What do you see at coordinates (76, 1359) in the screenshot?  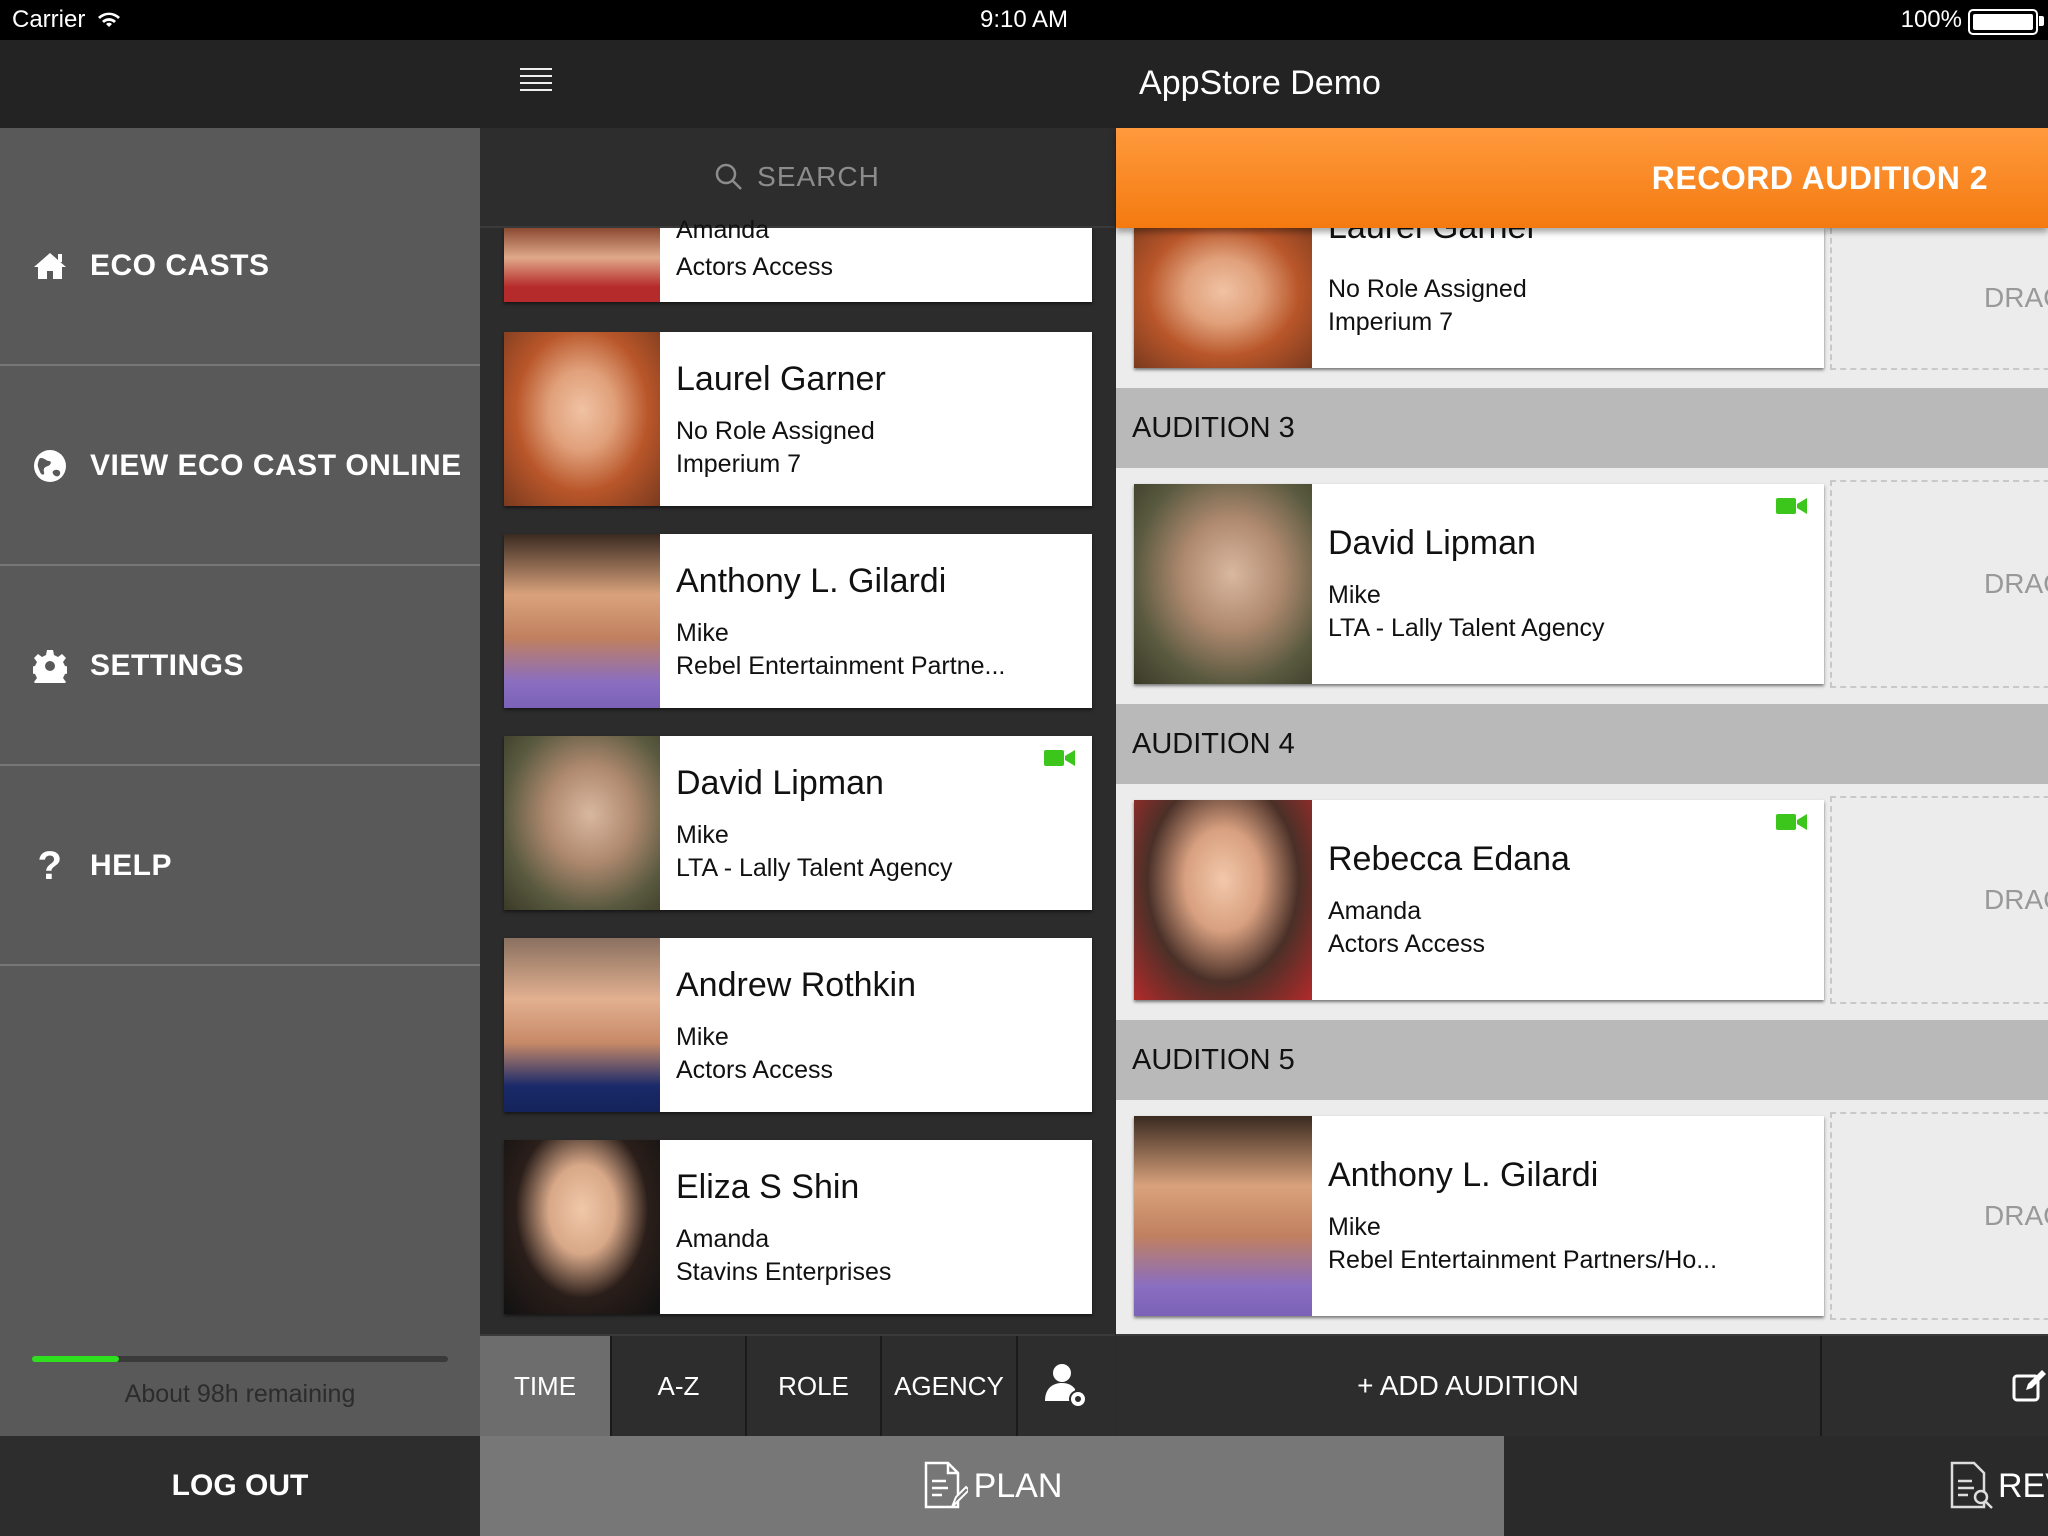 I see `storage-progress-fill` at bounding box center [76, 1359].